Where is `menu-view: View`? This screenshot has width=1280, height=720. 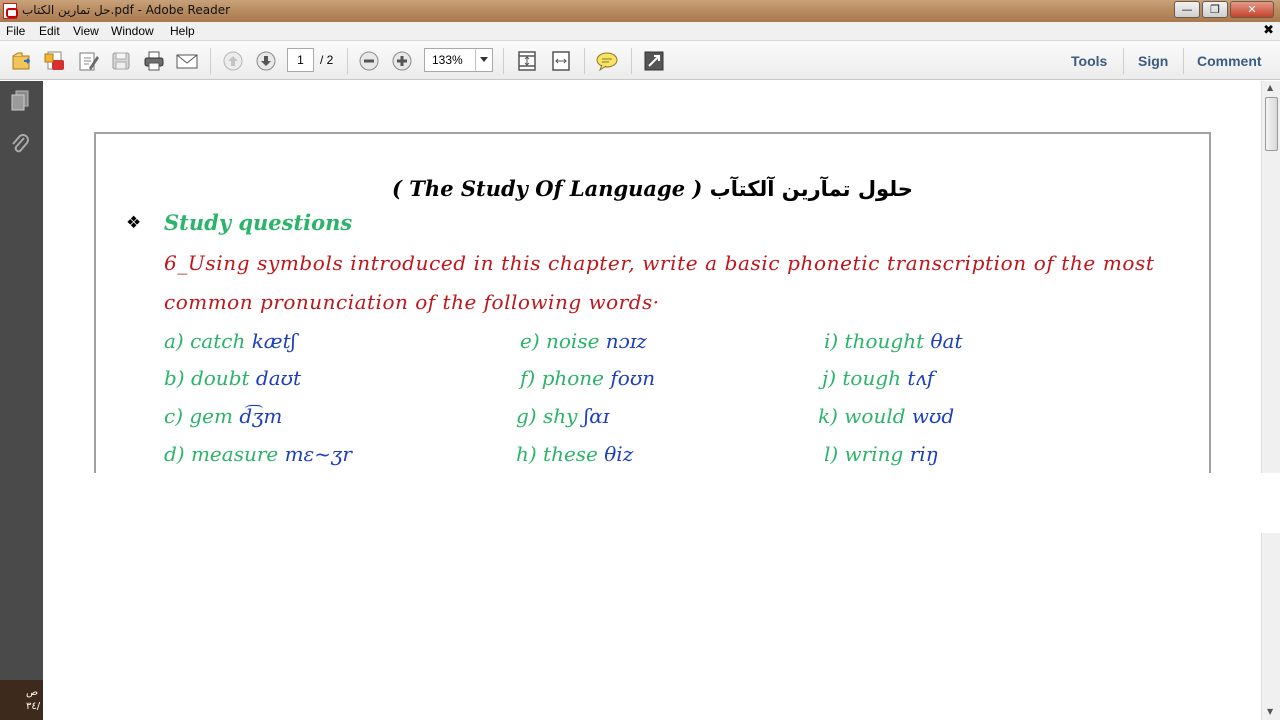 menu-view: View is located at coordinates (86, 31).